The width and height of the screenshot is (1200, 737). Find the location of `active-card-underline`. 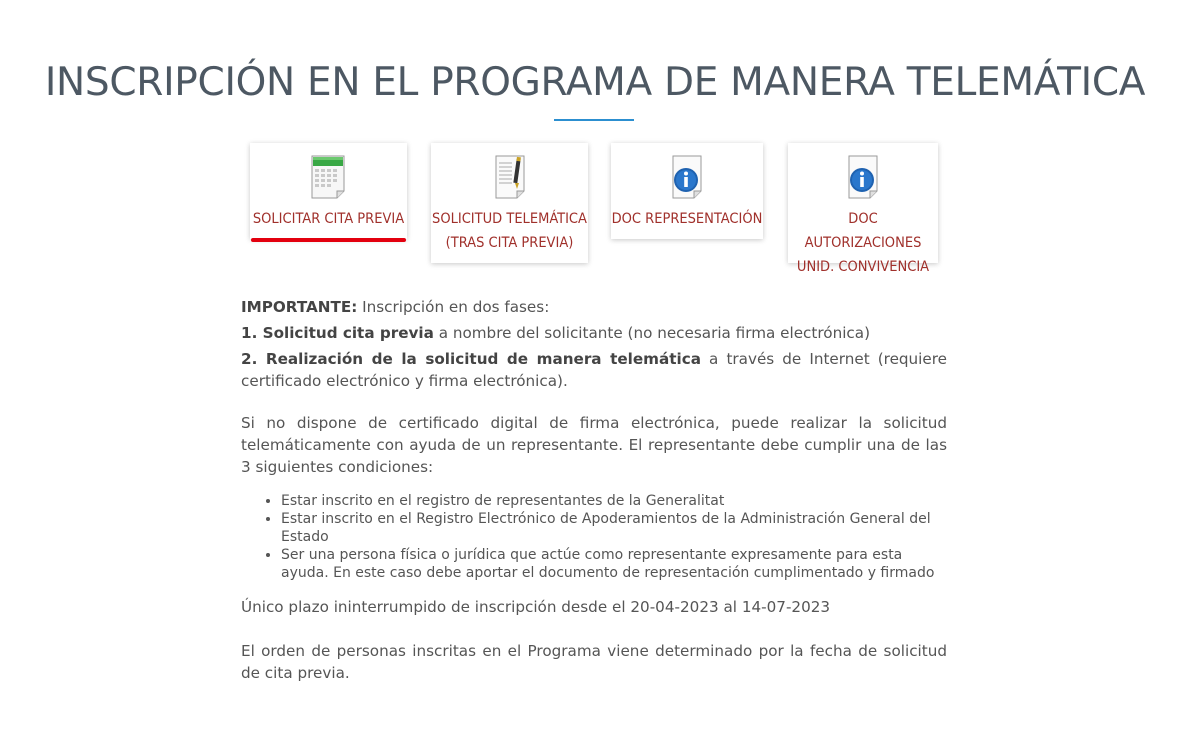

active-card-underline is located at coordinates (328, 240).